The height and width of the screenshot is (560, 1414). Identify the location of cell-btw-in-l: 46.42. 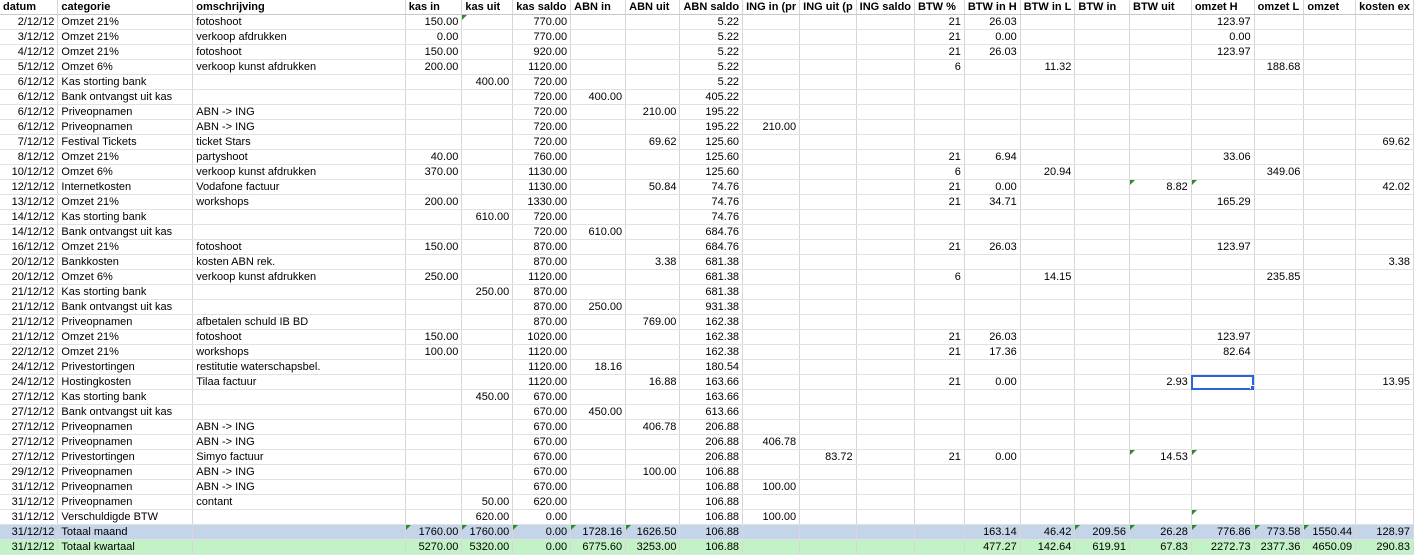
(1048, 532).